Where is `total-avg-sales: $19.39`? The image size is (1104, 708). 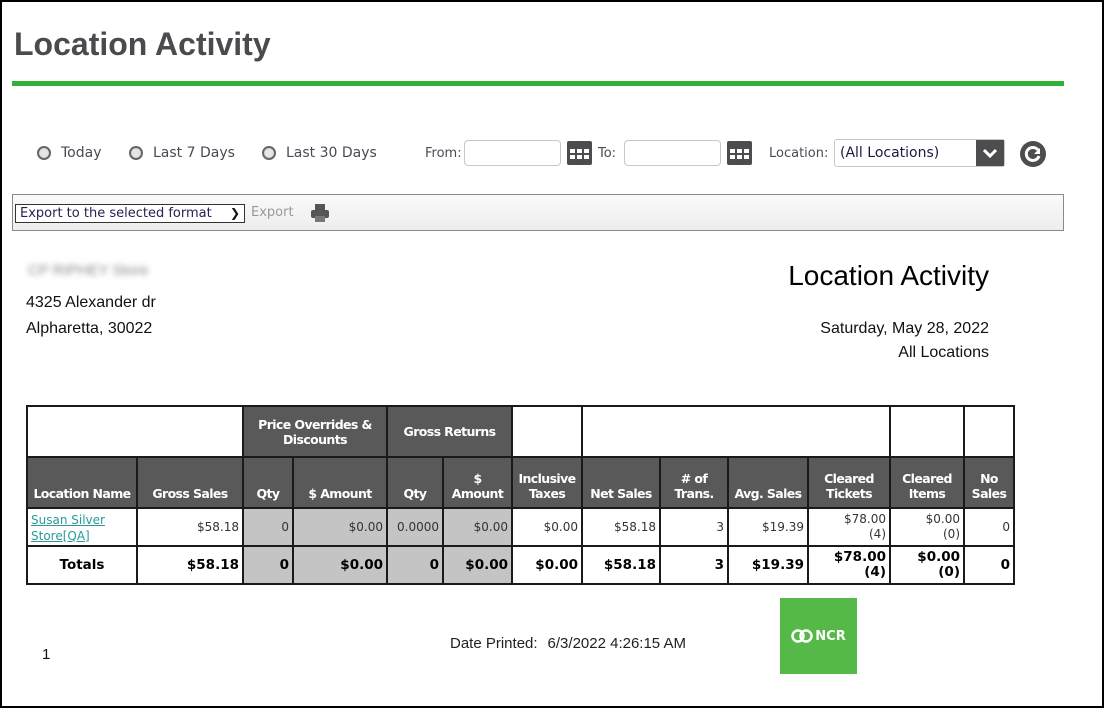 total-avg-sales: $19.39 is located at coordinates (768, 565).